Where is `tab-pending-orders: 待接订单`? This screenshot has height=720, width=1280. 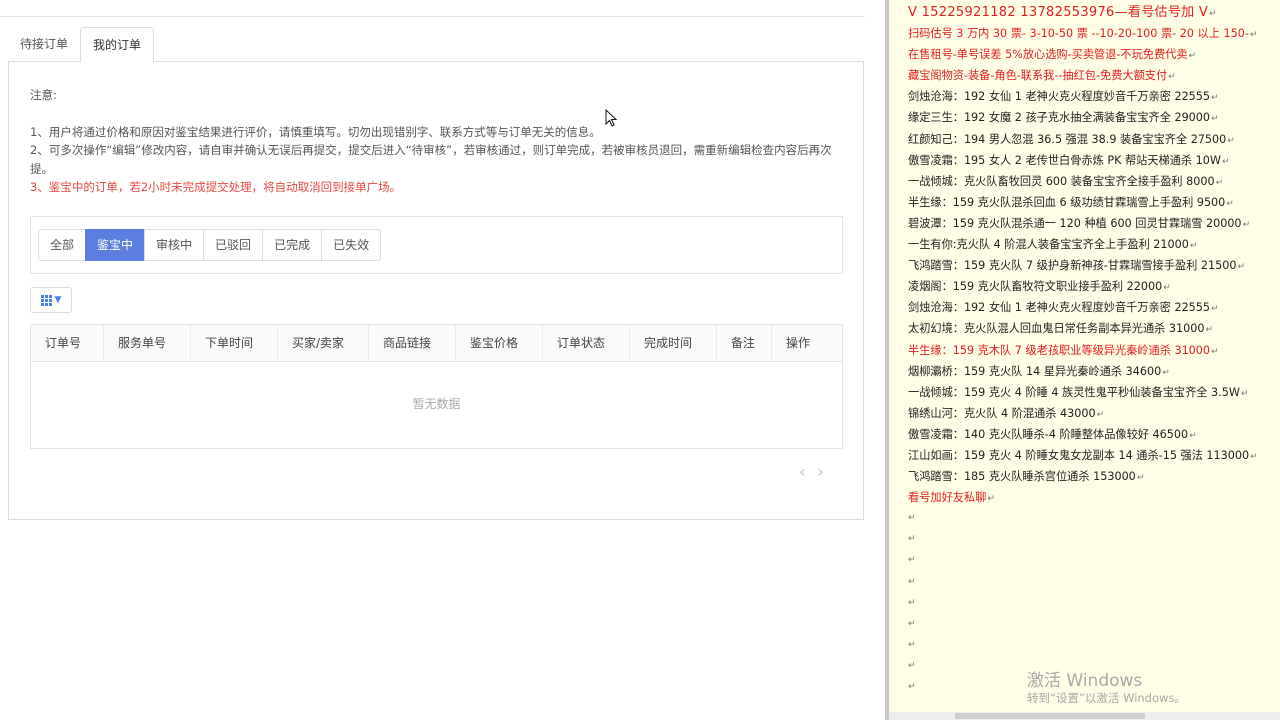
tab-pending-orders: 待接订单 is located at coordinates (44, 44).